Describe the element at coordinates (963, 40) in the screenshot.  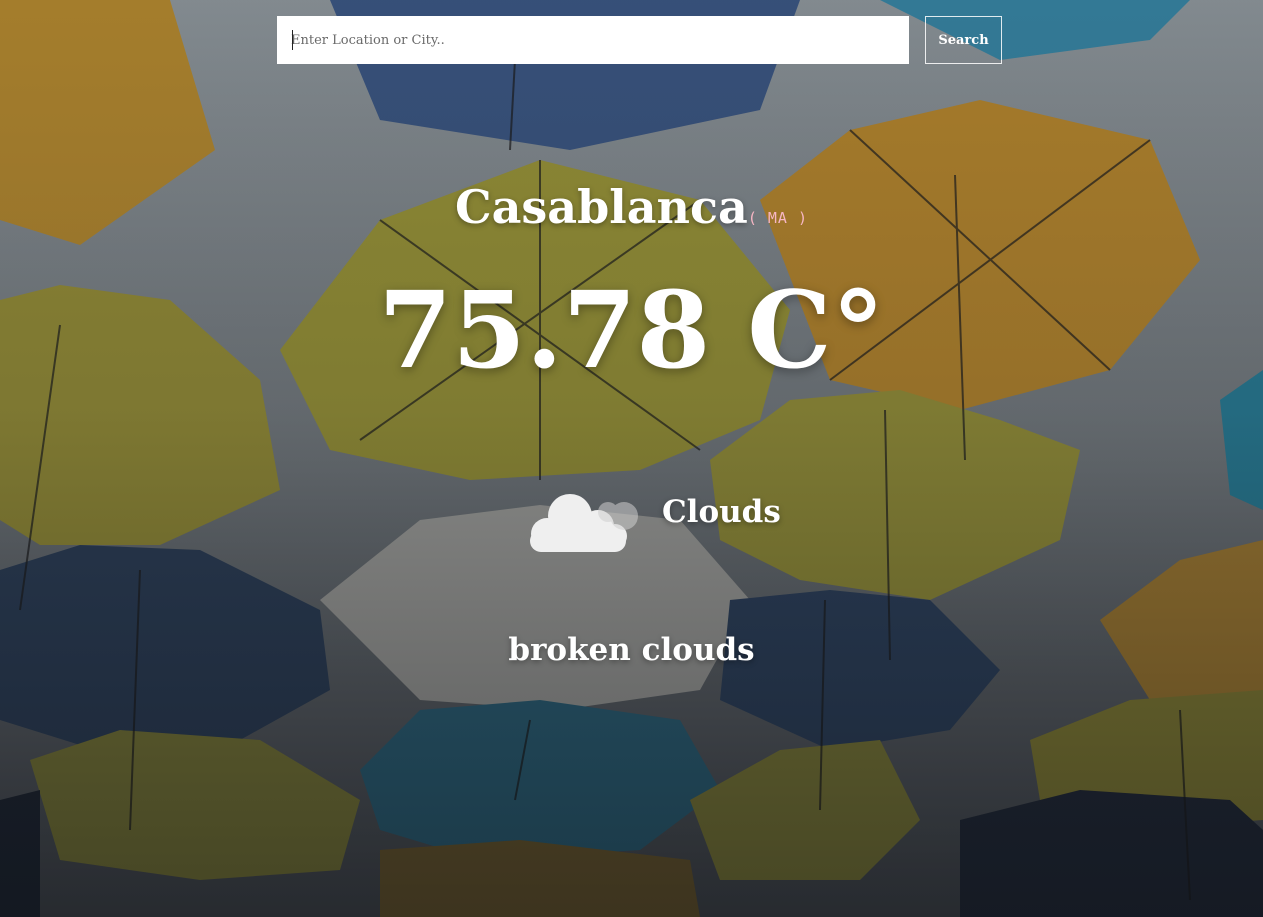
I see `search-button: Search` at that location.